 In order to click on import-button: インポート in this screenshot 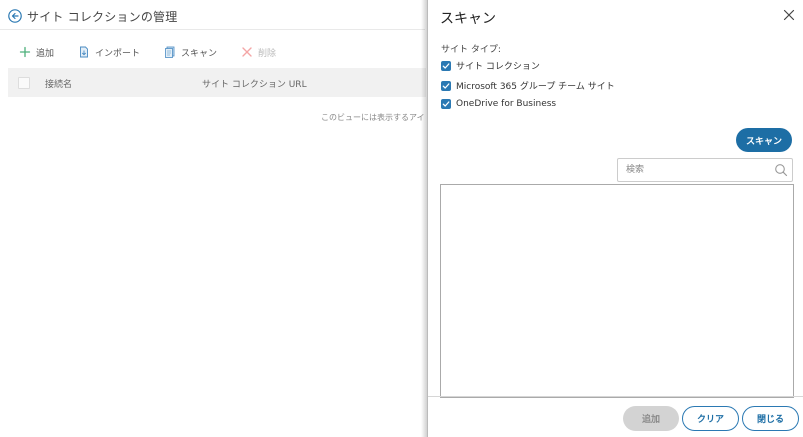, I will do `click(109, 52)`.